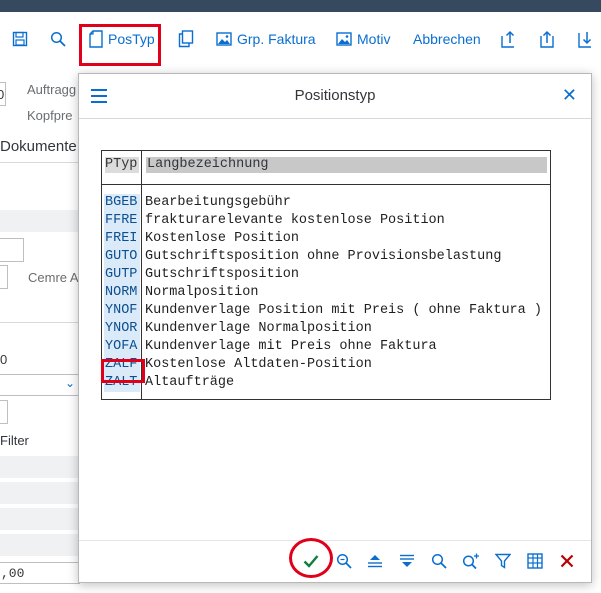  I want to click on chevron-down-icon: ⌄, so click(70, 383).